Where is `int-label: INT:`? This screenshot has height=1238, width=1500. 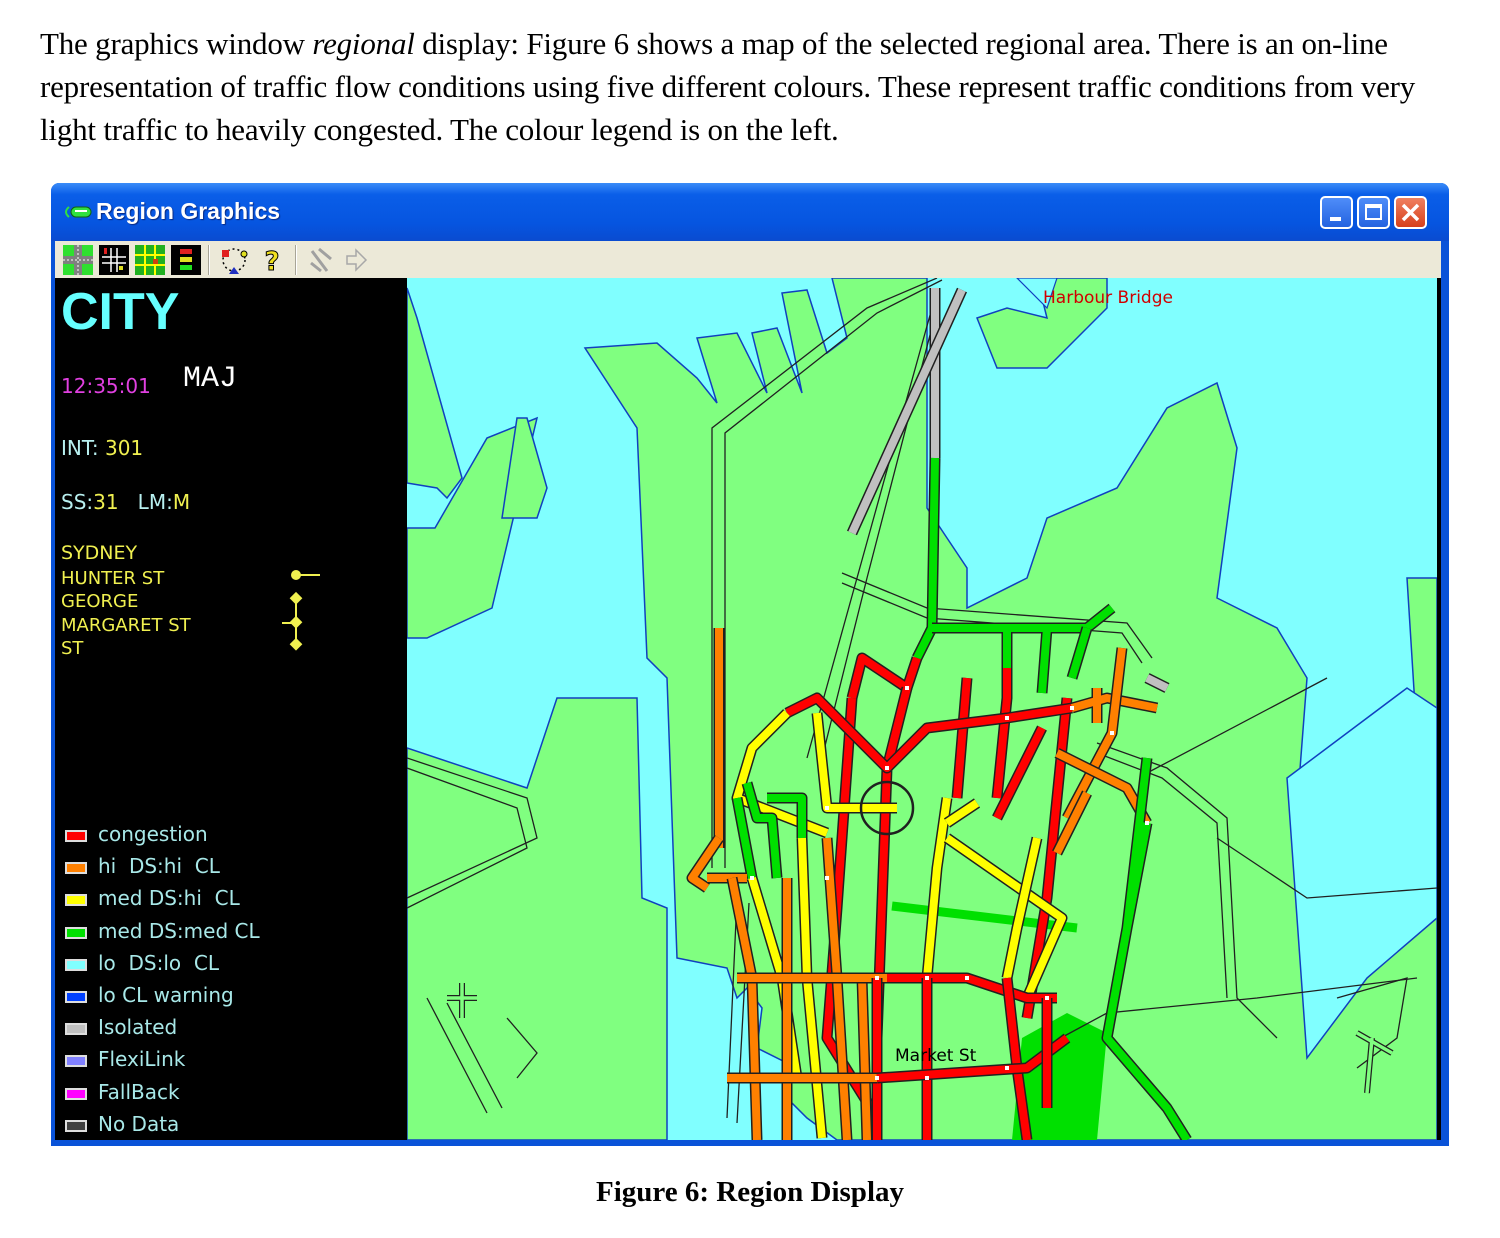 int-label: INT: is located at coordinates (80, 448).